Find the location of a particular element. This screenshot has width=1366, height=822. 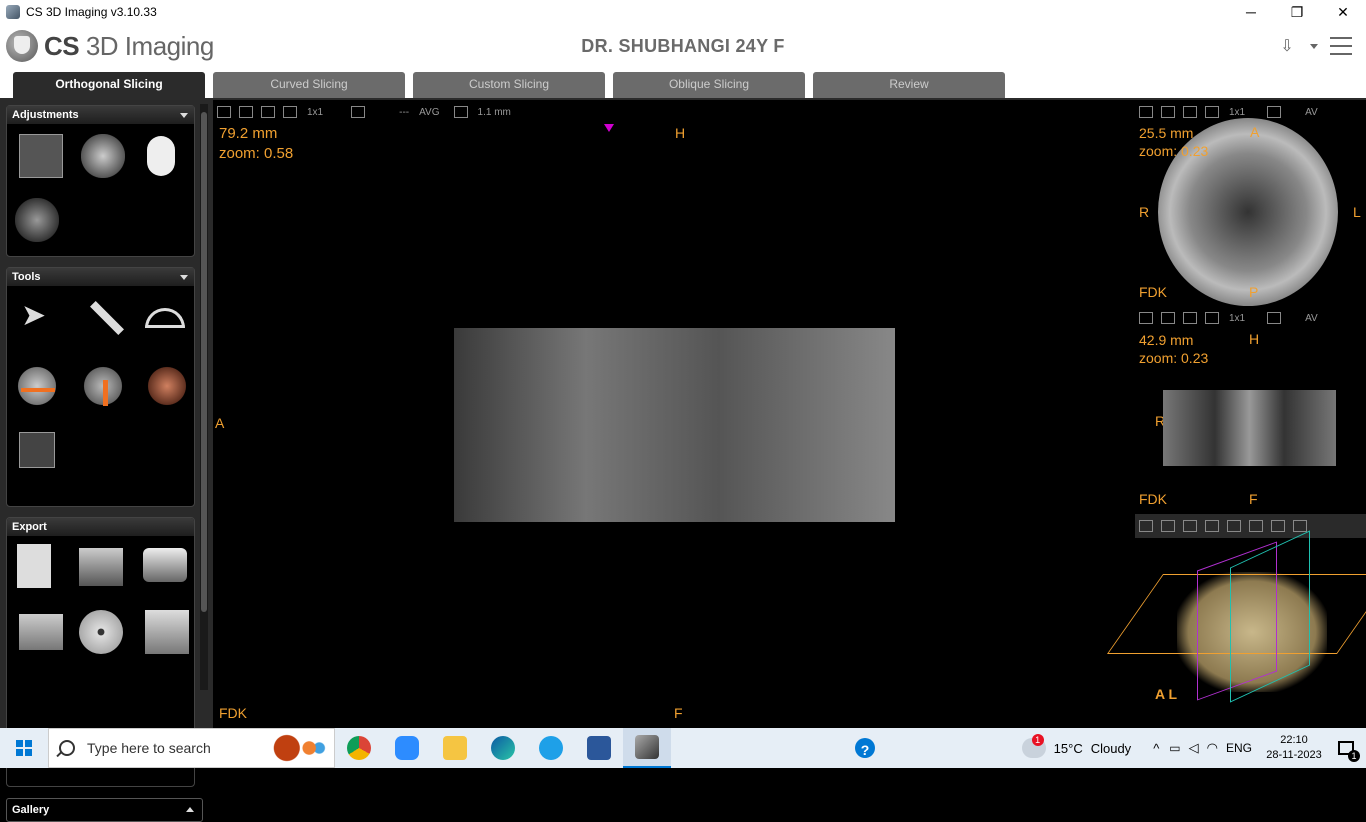

protractor-icon is located at coordinates (165, 318).